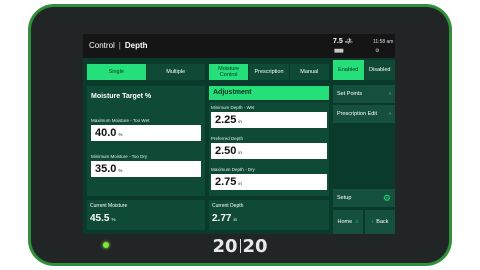  I want to click on current-moisture-readout: 45.5%, so click(102, 218).